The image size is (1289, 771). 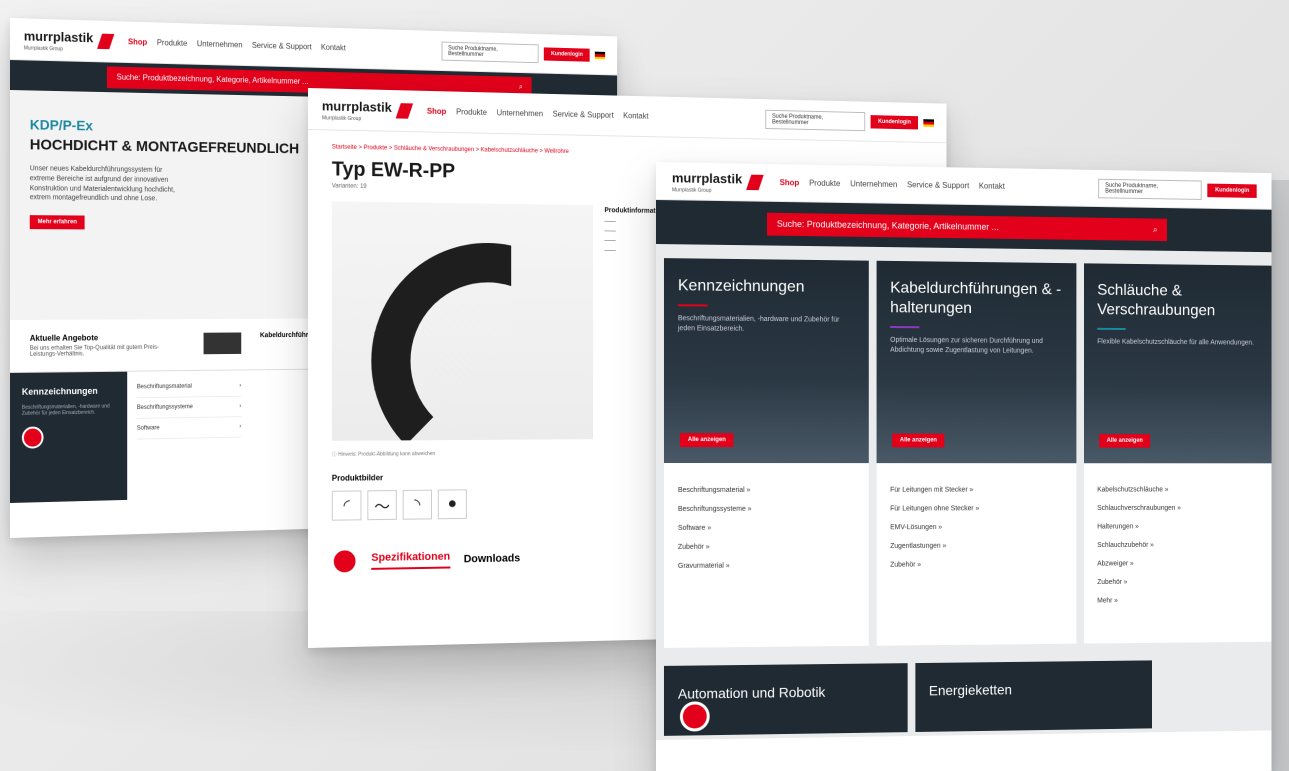 I want to click on category-link: Halterungen », so click(x=1181, y=526).